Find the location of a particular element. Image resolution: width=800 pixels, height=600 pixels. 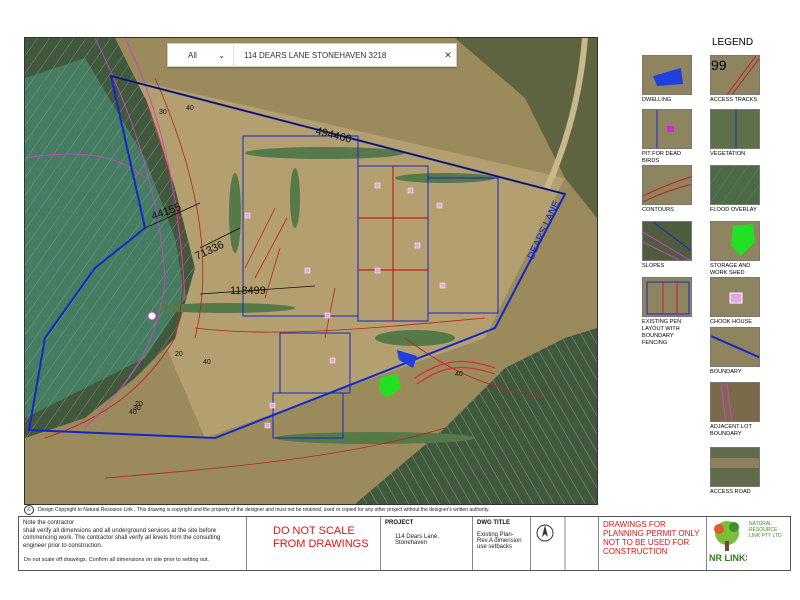

svg-text: 99 is located at coordinates (719, 65).